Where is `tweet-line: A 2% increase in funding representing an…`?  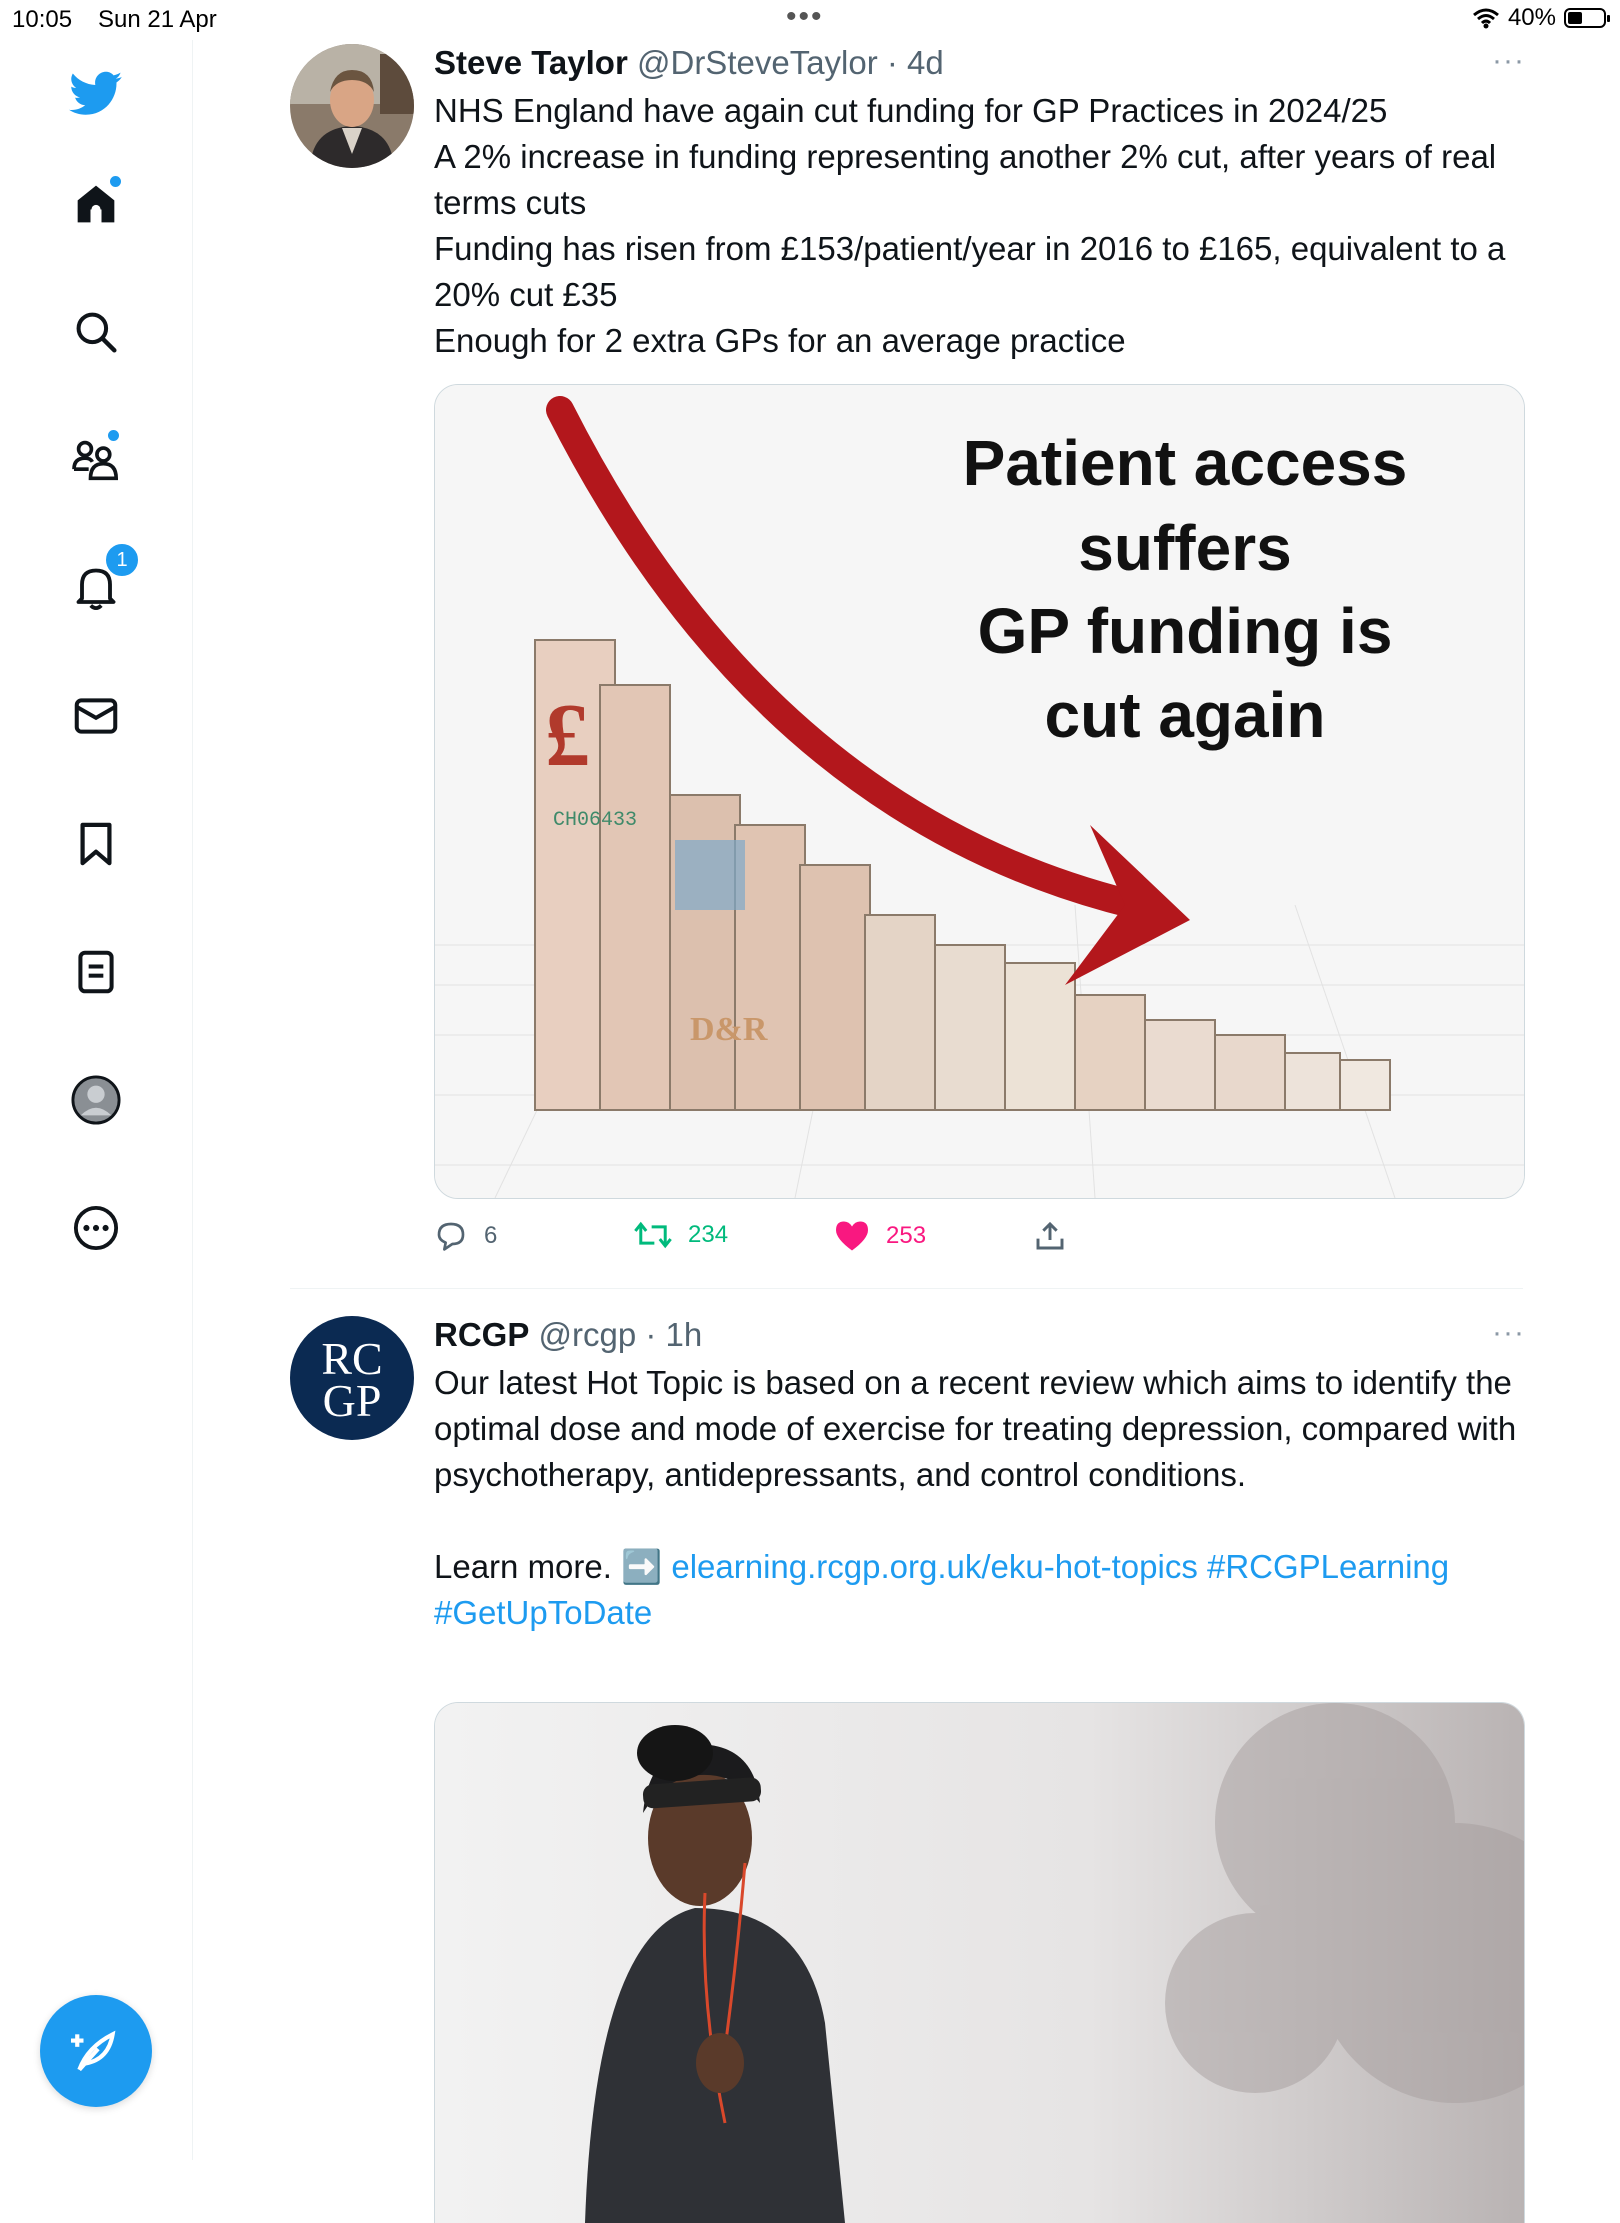
tweet-line: A 2% increase in funding representing an… is located at coordinates (965, 179).